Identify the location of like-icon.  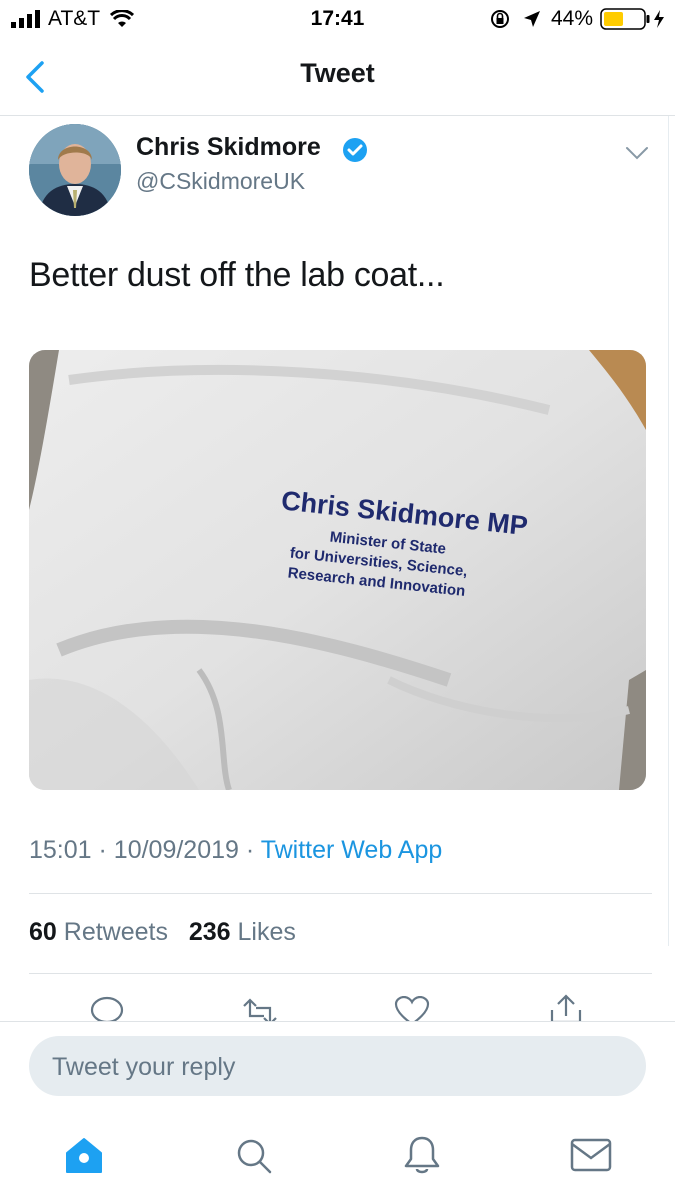
(412, 1009).